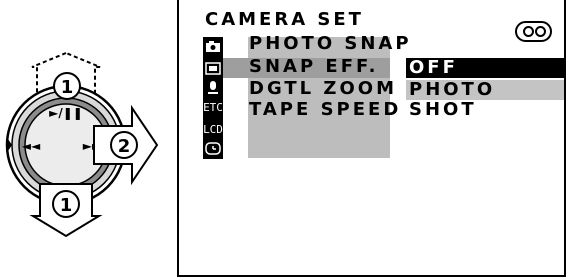 The image size is (568, 279). What do you see at coordinates (245, 46) in the screenshot?
I see `cursor-marker` at bounding box center [245, 46].